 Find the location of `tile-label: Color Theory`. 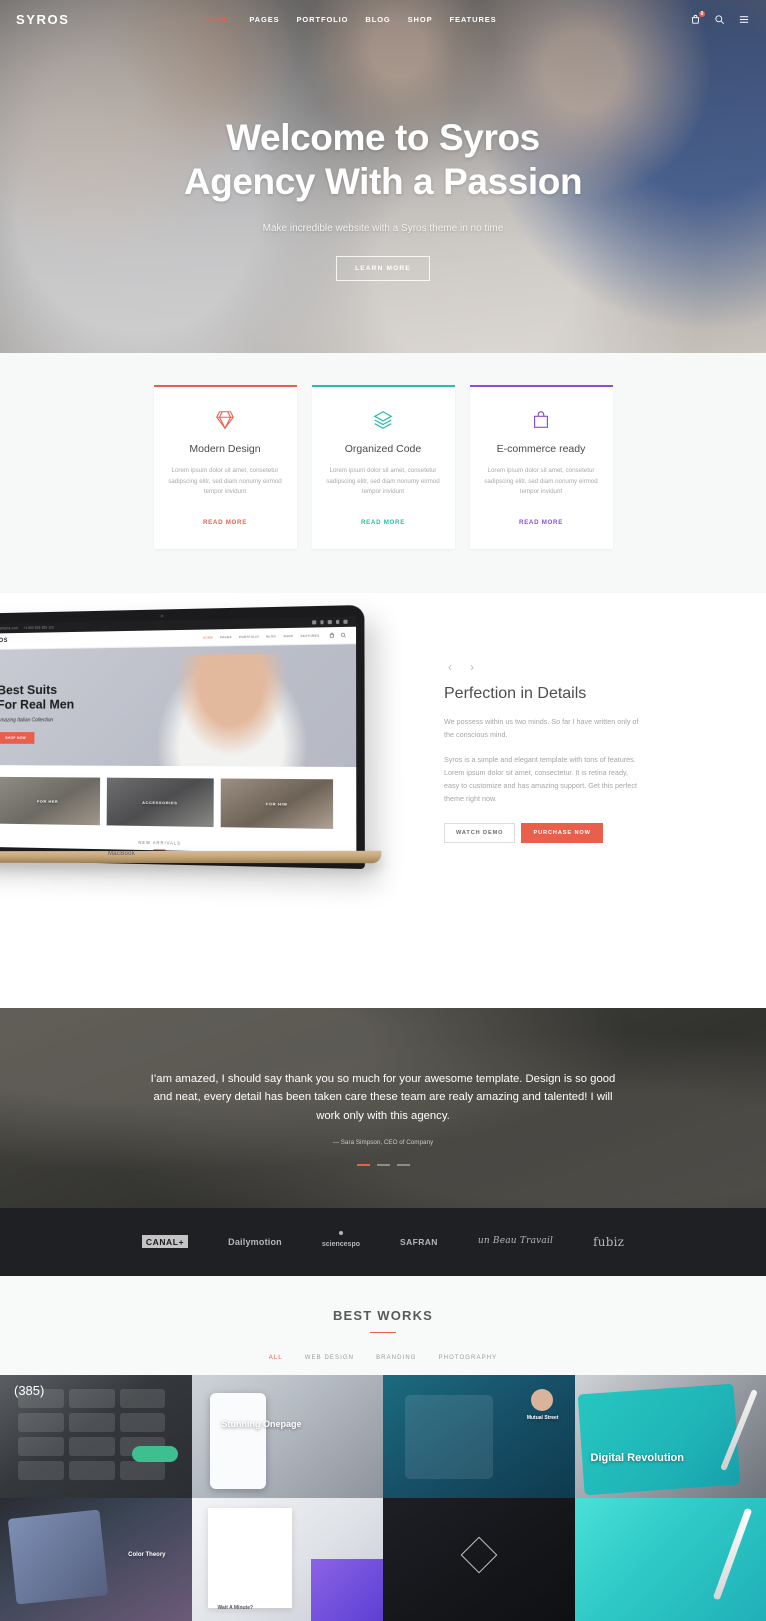

tile-label: Color Theory is located at coordinates (146, 1555).